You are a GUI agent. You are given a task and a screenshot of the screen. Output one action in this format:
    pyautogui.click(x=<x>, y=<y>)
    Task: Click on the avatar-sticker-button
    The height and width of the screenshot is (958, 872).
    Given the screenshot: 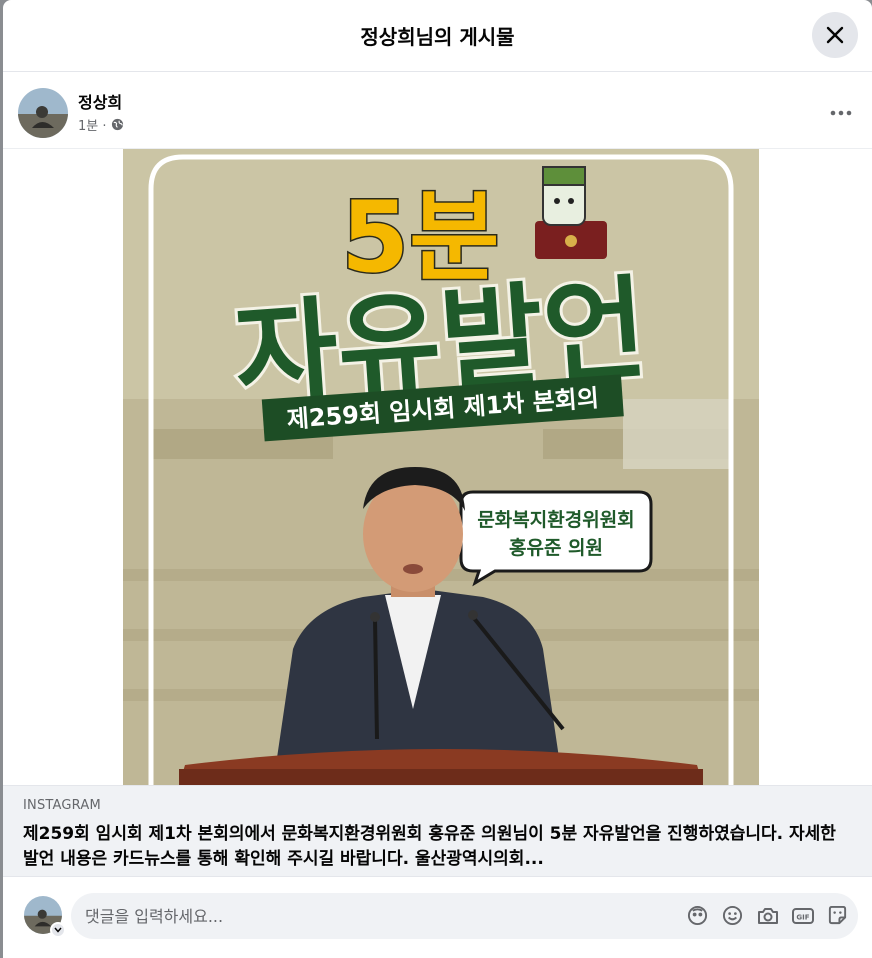 What is the action you would take?
    pyautogui.click(x=697, y=915)
    